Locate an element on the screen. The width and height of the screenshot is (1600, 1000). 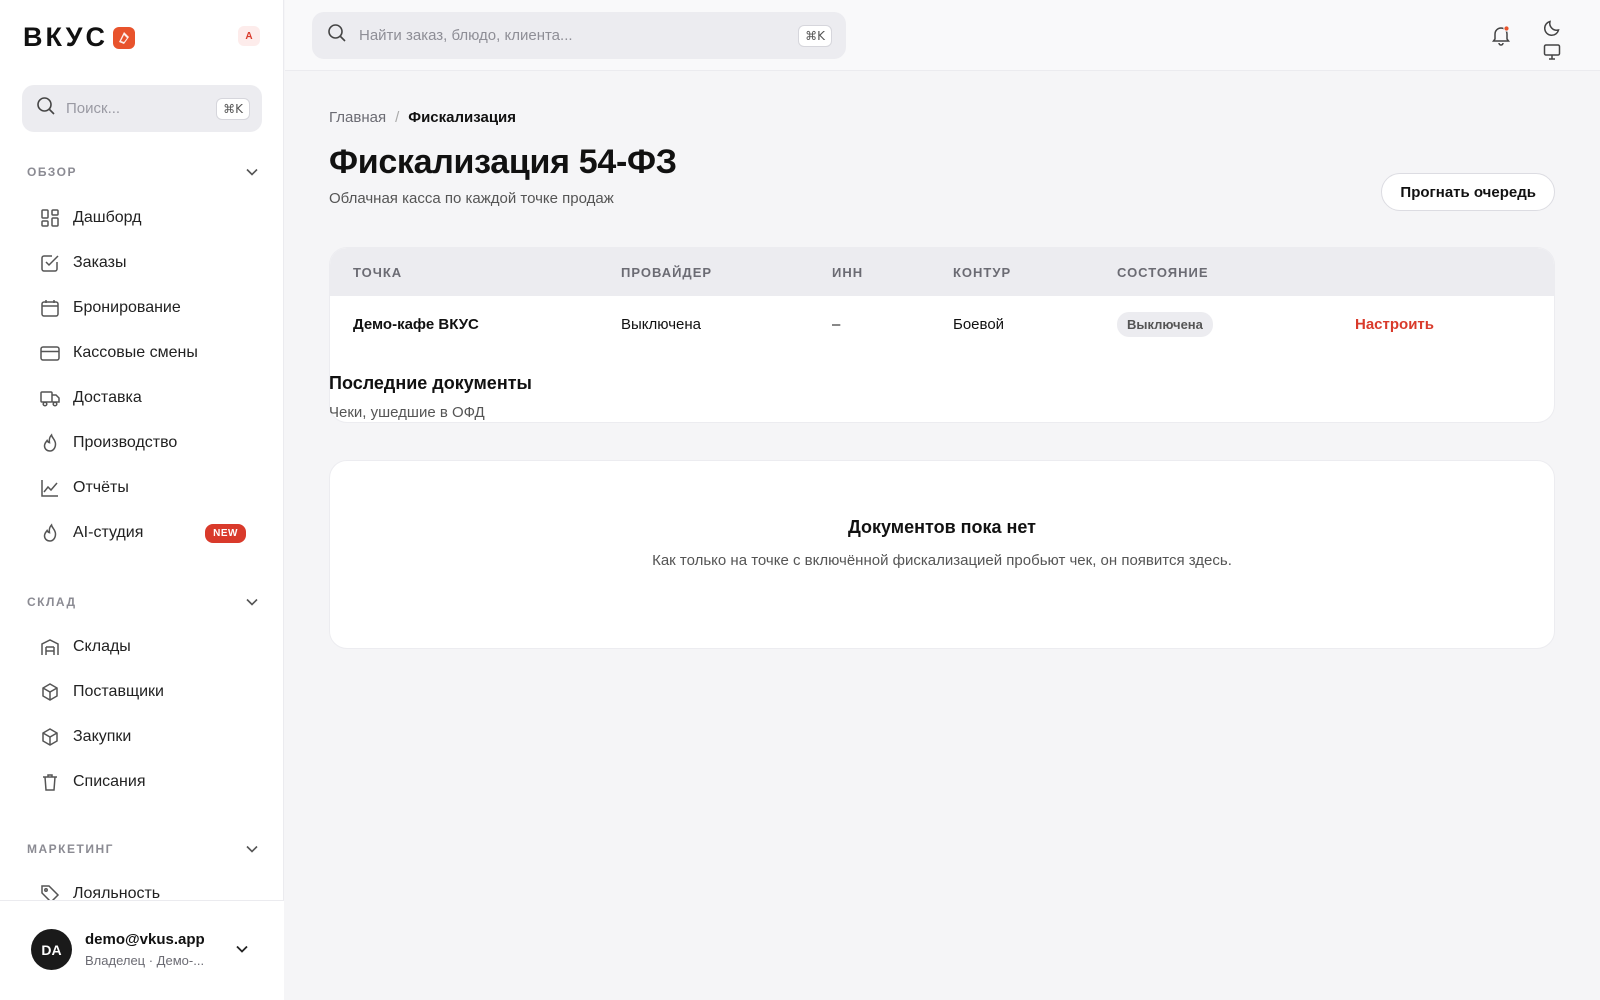
column-header: СОСТОЯНИЕ is located at coordinates (1163, 272).